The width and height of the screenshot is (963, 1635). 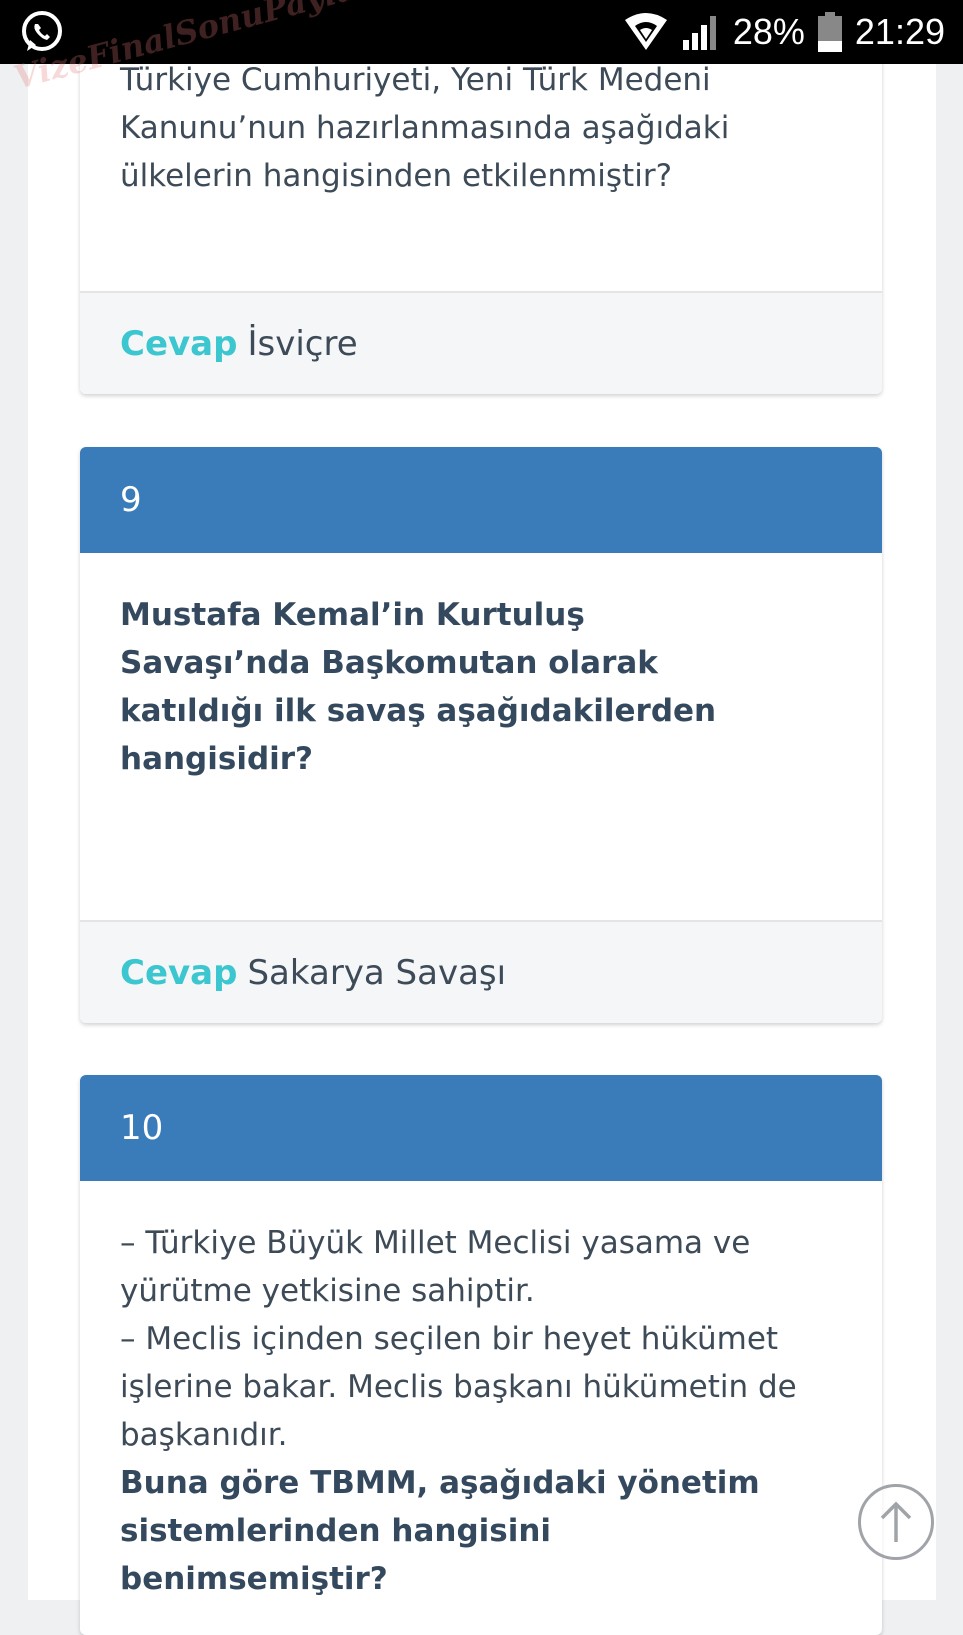 What do you see at coordinates (829, 32) in the screenshot?
I see `battery-icon` at bounding box center [829, 32].